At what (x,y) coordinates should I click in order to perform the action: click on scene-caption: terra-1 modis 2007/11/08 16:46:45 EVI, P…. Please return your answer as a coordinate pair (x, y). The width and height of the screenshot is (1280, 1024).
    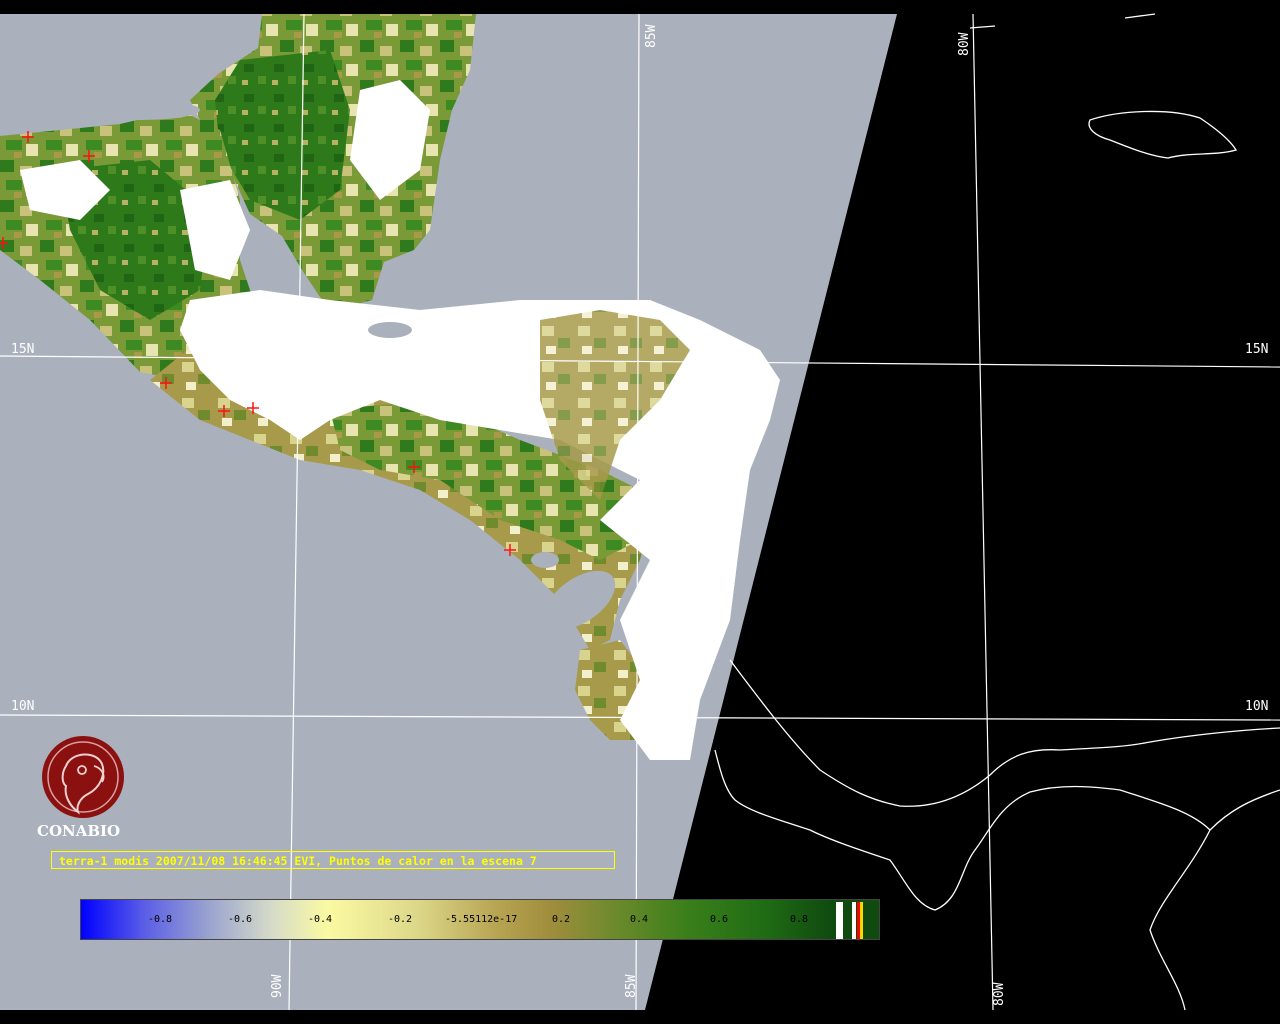
    Looking at the image, I should click on (333, 860).